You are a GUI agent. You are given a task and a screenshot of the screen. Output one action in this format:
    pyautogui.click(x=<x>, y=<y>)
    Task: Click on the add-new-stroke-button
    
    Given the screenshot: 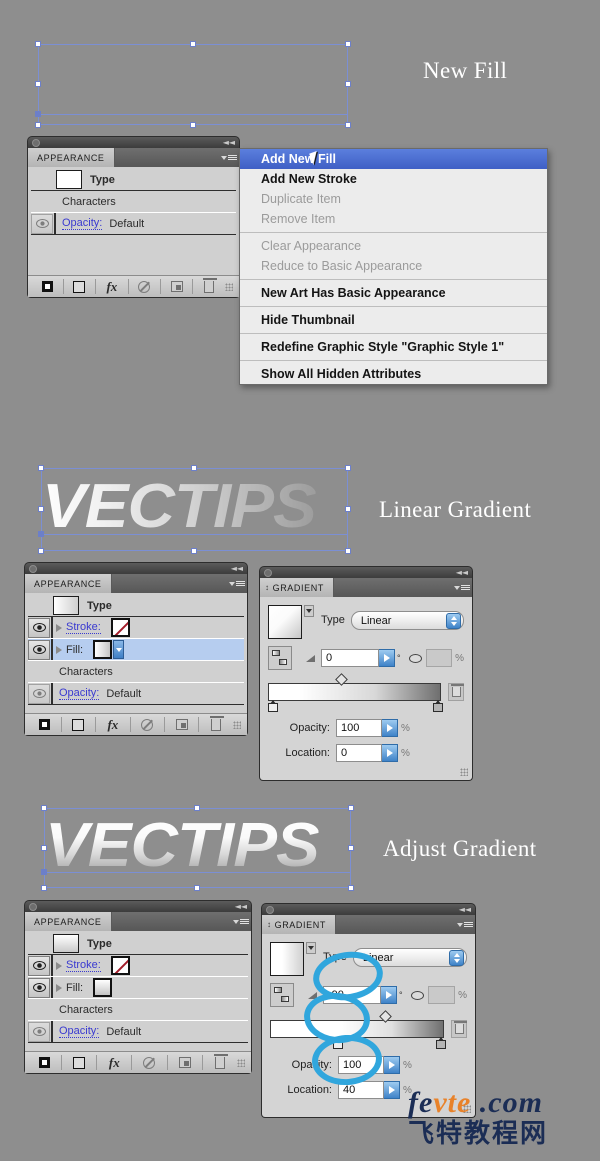 What is the action you would take?
    pyautogui.click(x=47, y=287)
    